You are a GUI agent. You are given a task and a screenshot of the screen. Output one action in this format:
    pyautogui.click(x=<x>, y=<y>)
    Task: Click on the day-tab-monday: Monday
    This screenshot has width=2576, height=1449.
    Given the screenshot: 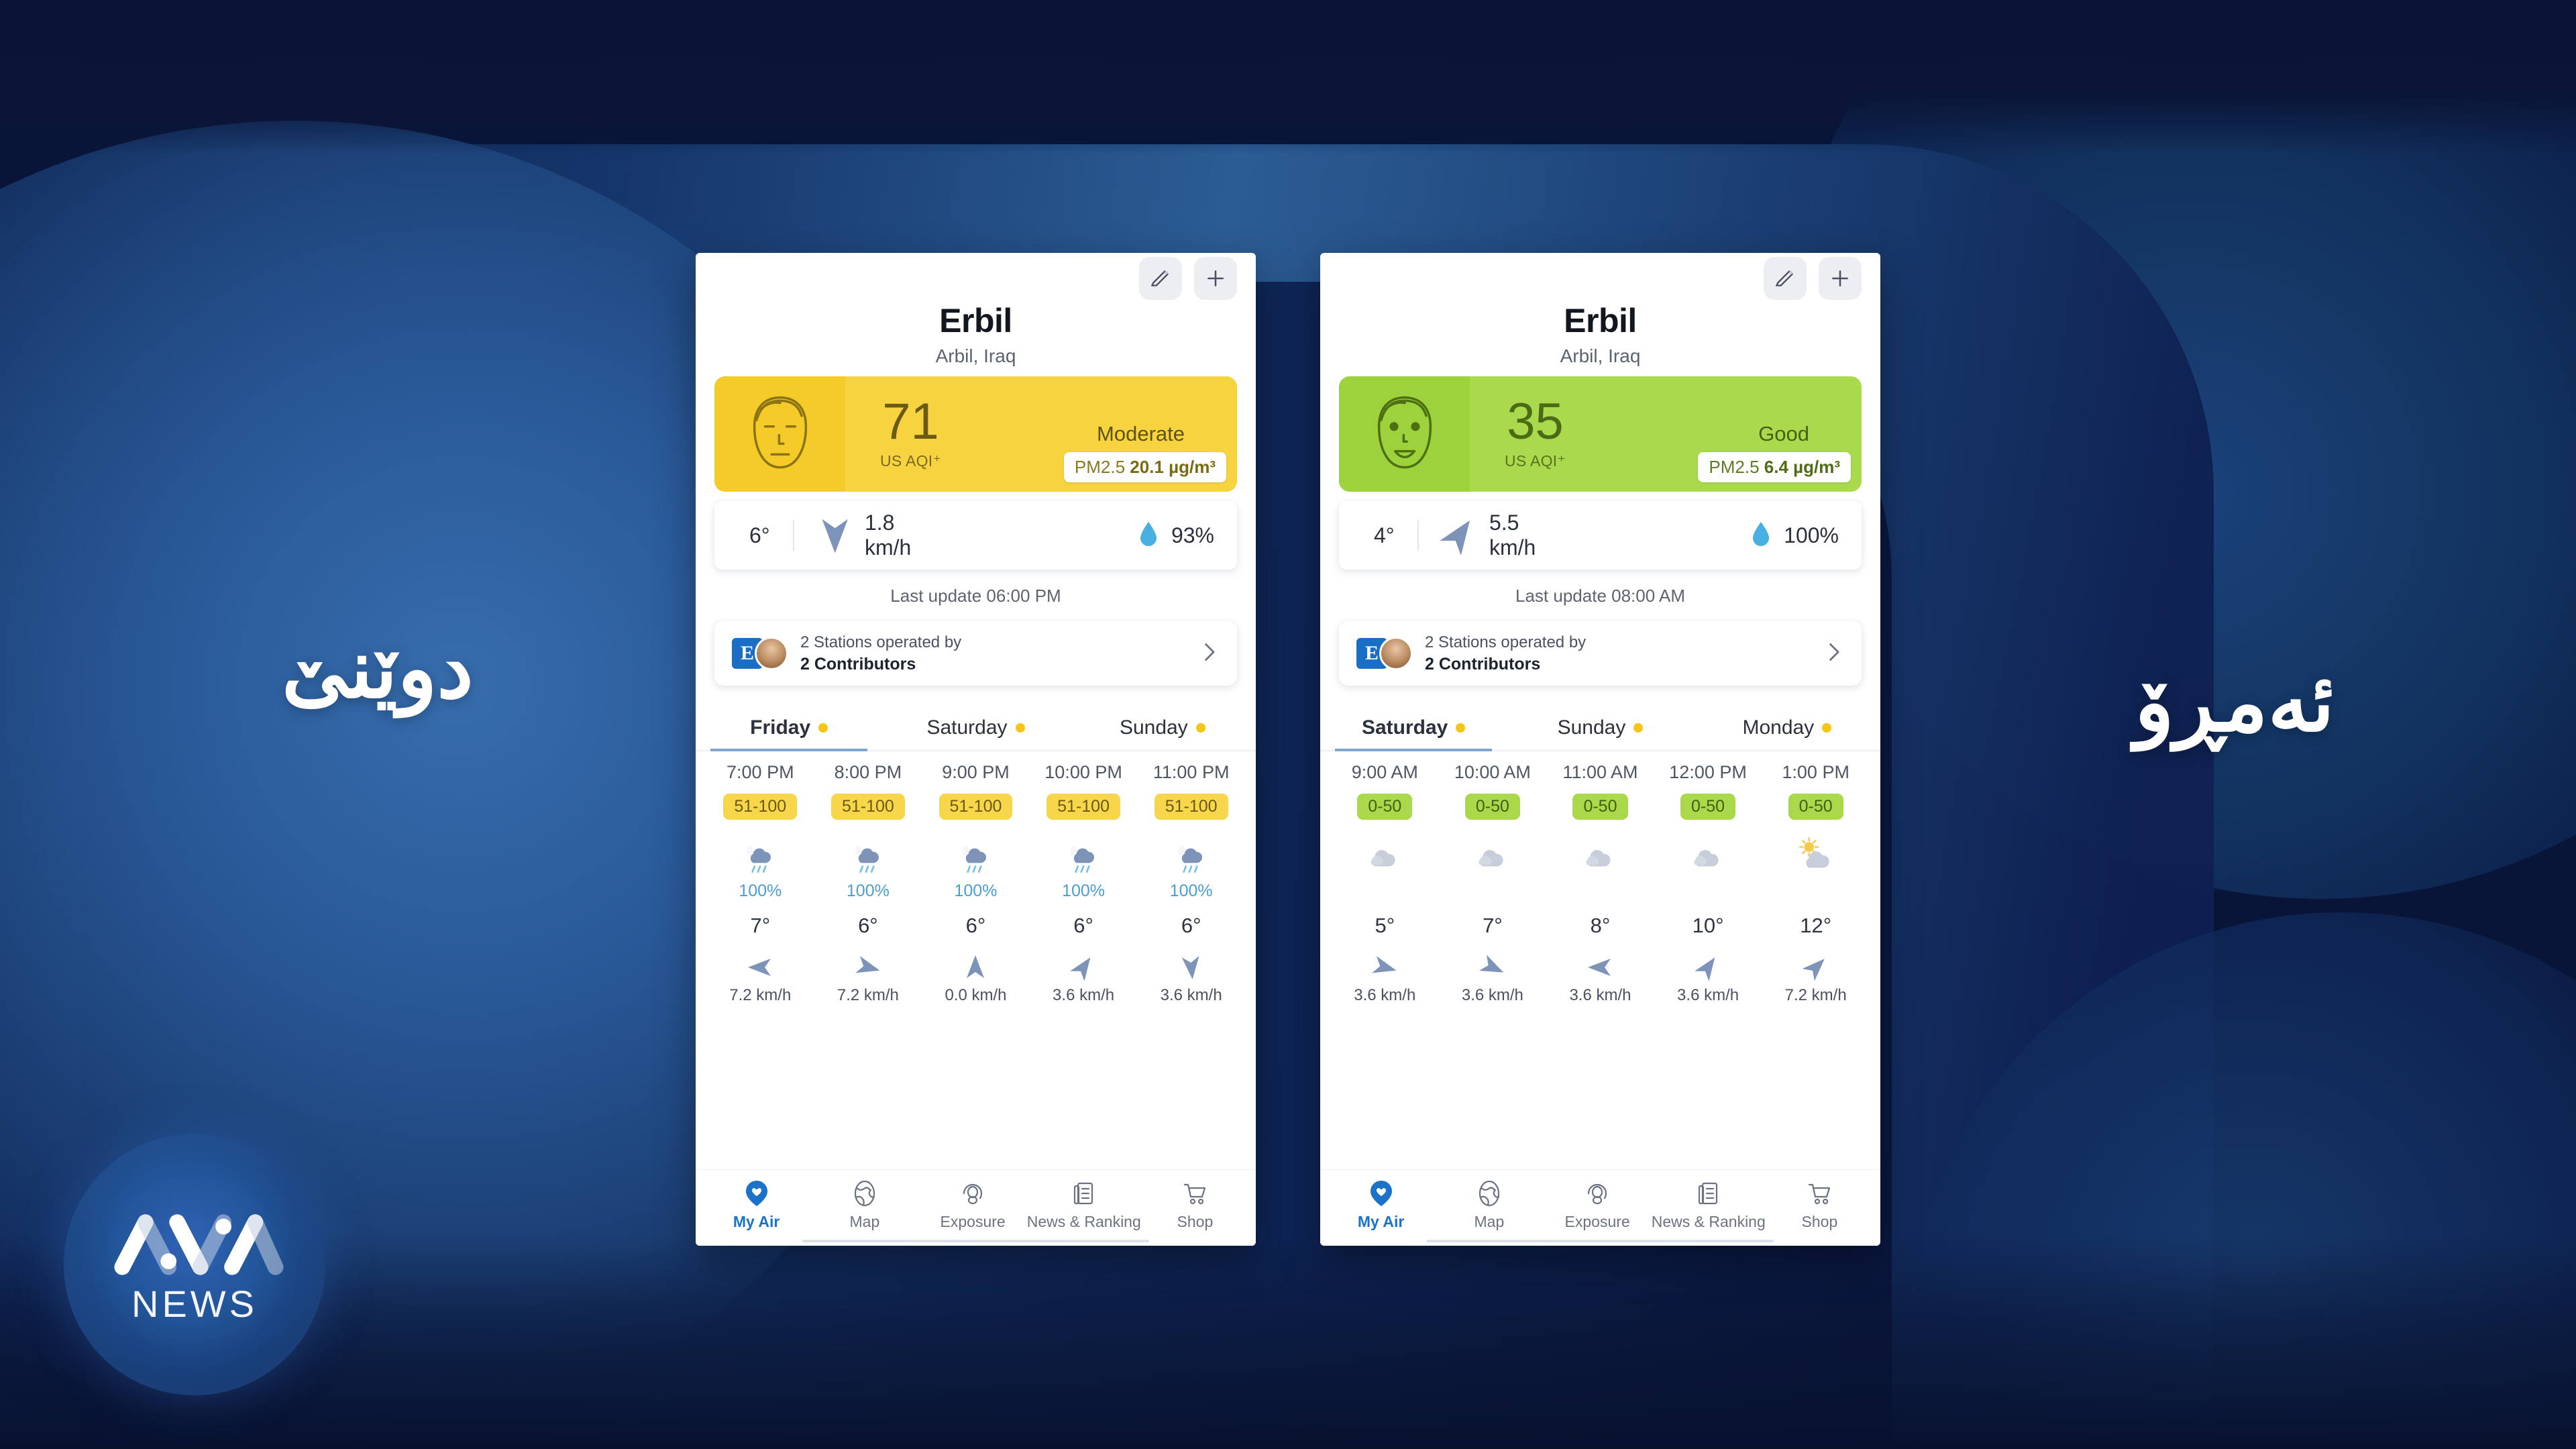 What is the action you would take?
    pyautogui.click(x=1787, y=729)
    